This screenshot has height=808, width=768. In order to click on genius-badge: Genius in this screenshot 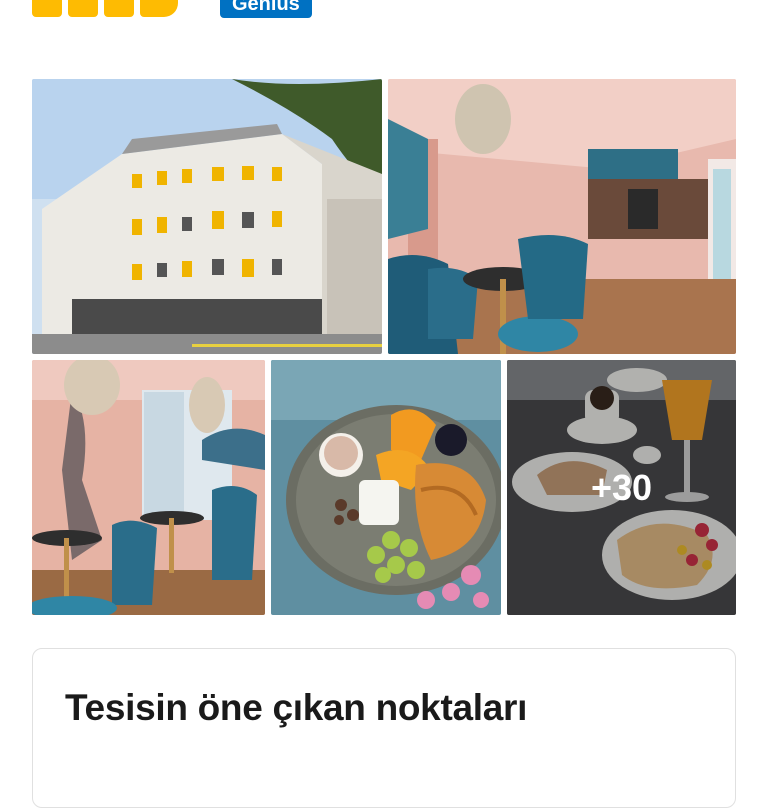, I will do `click(266, 9)`.